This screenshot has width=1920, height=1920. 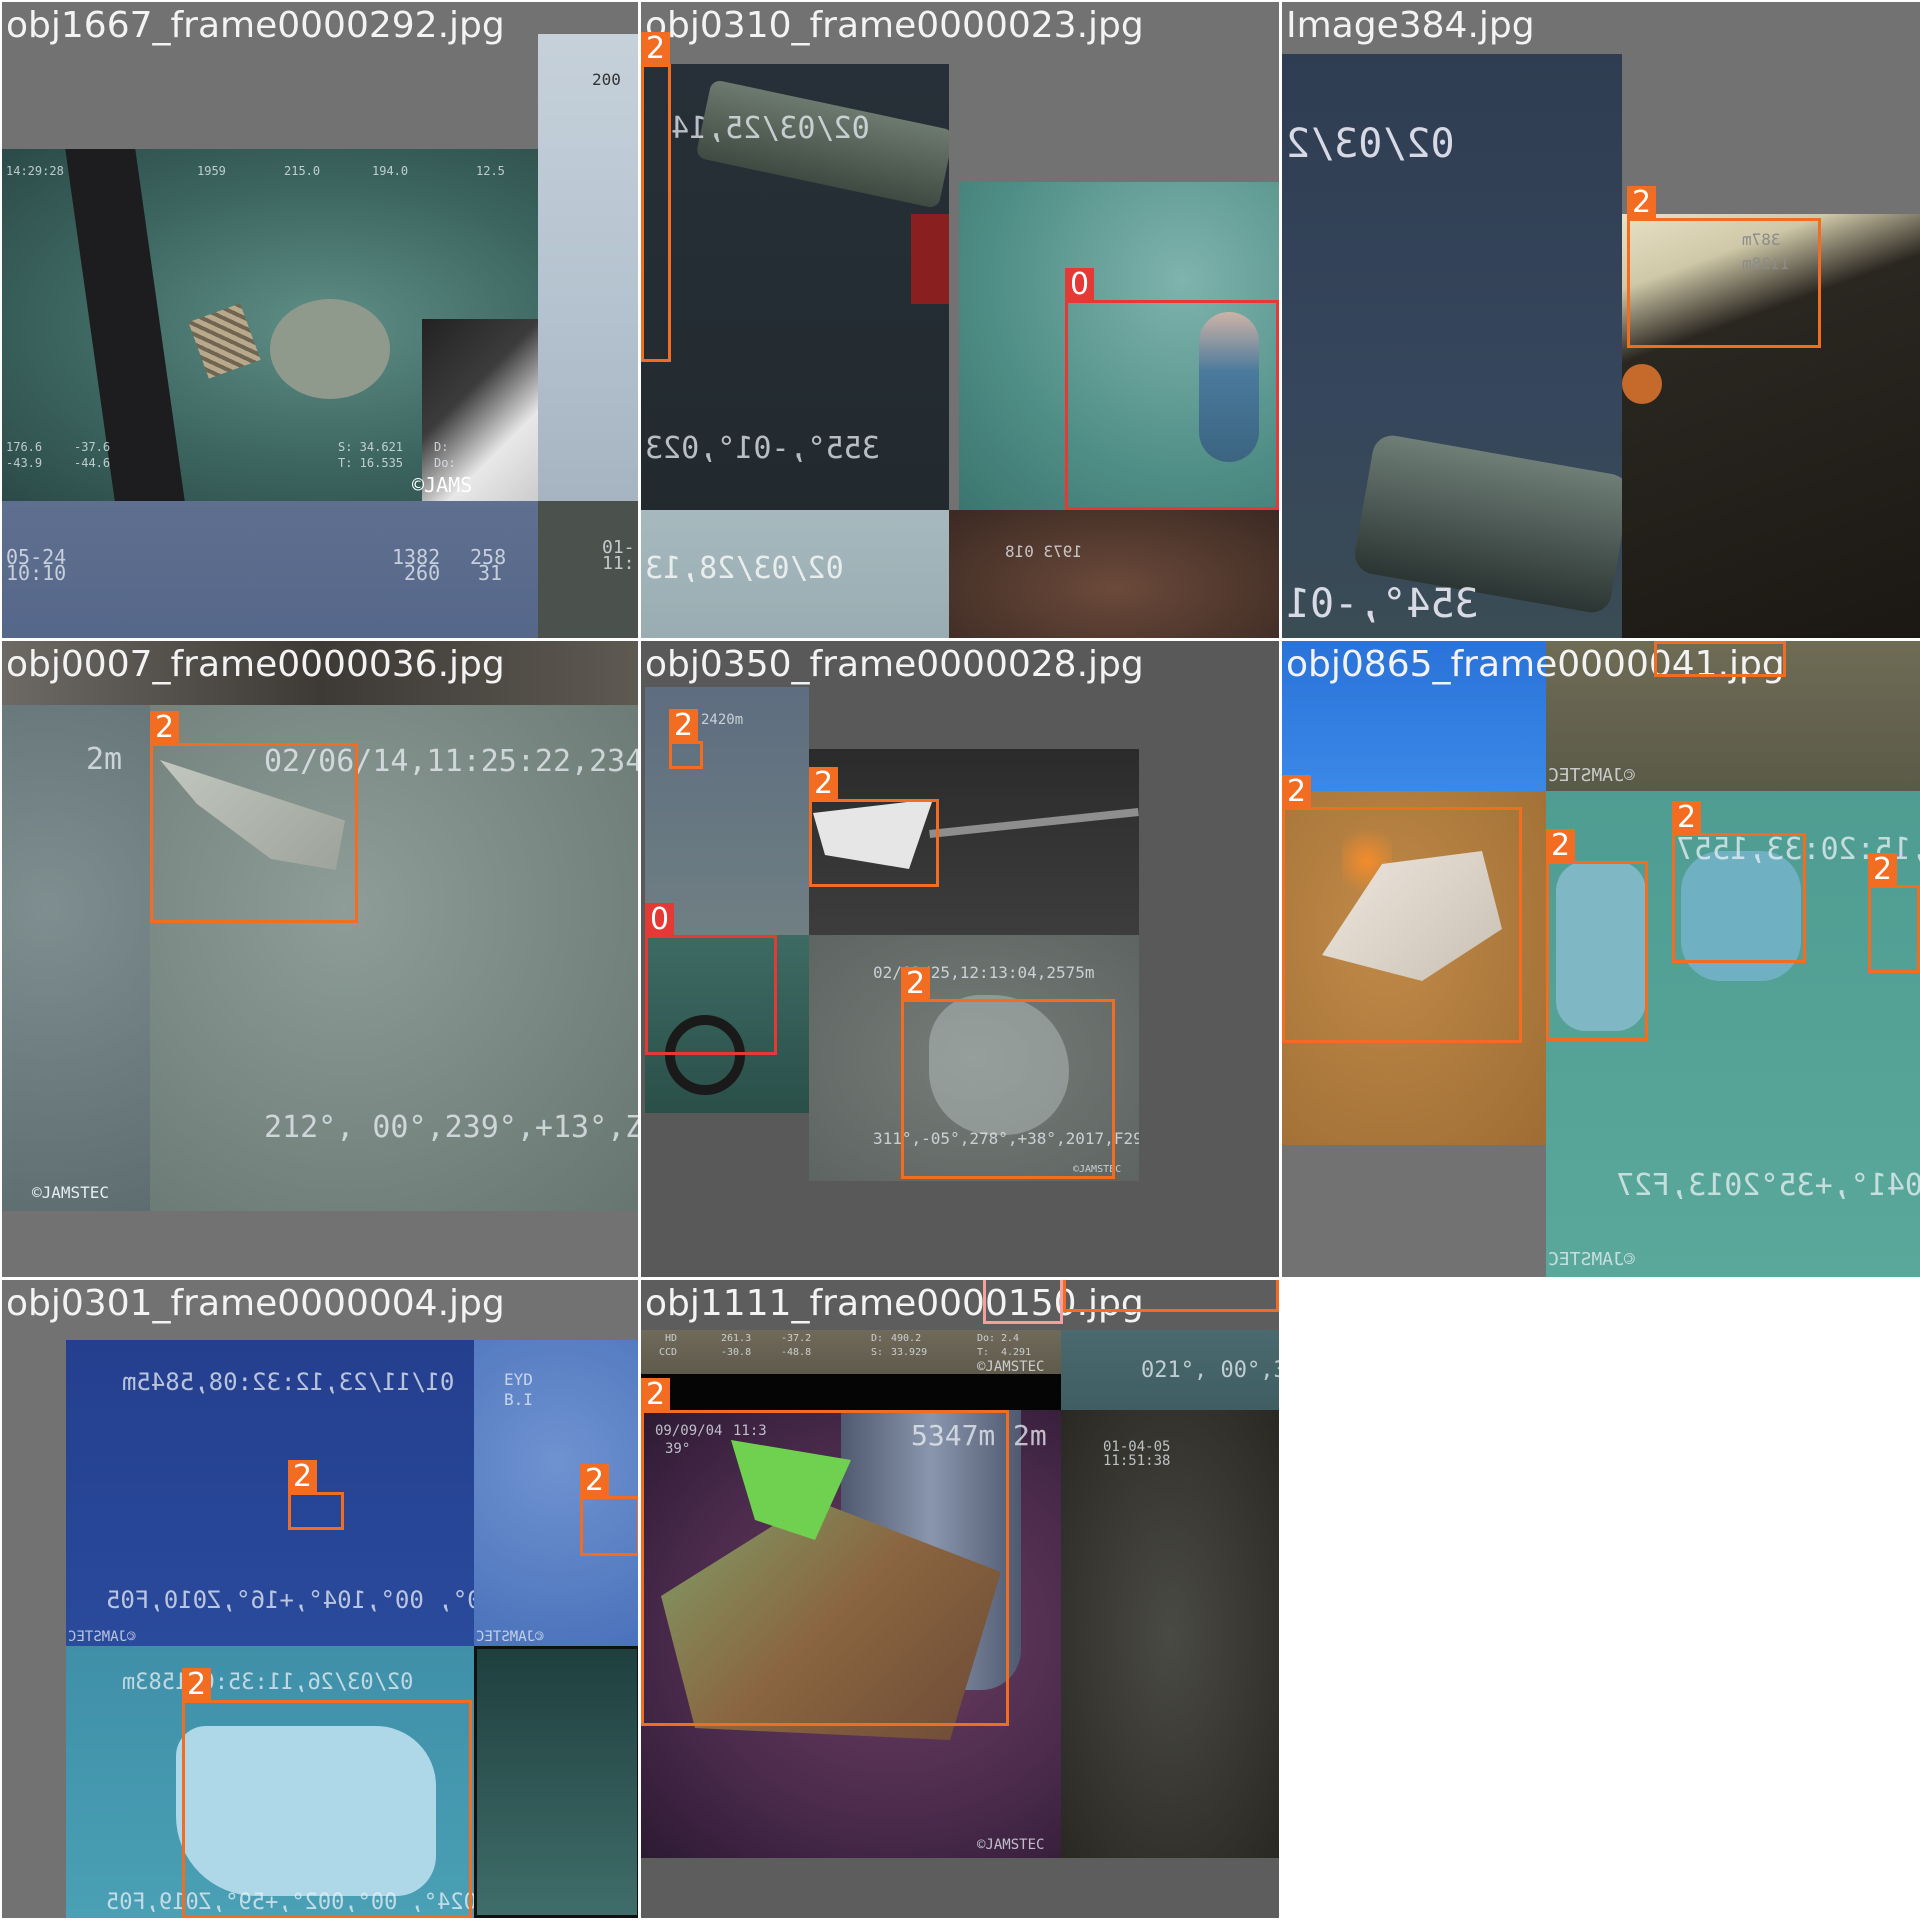 I want to click on osd-text: 260, so click(x=422, y=573).